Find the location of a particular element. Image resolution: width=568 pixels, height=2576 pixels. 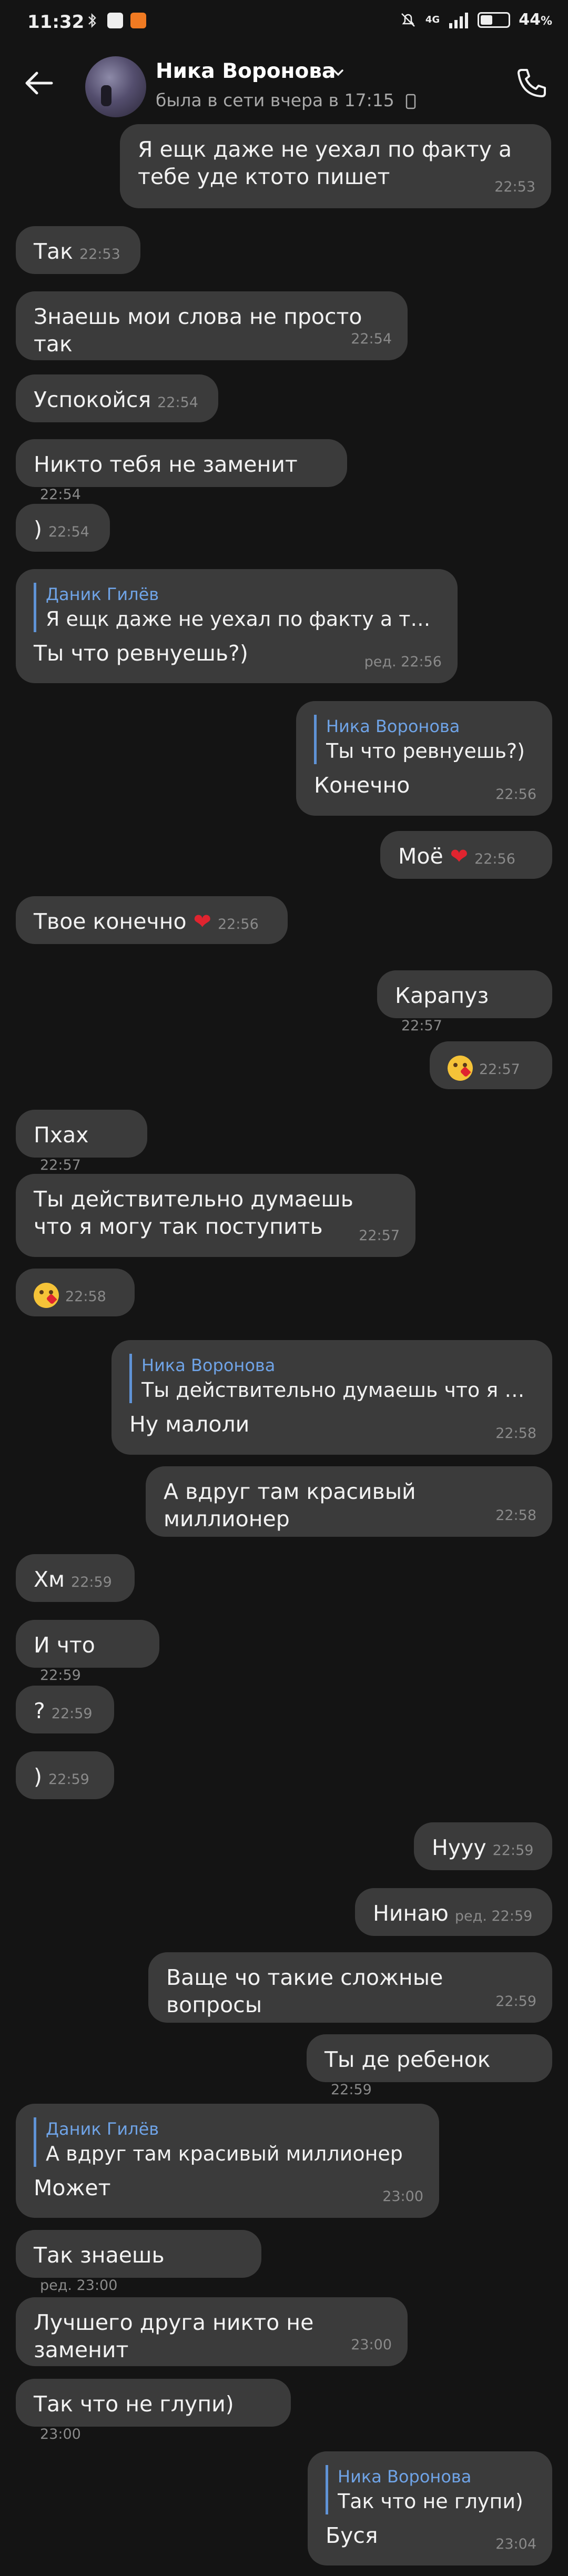

message-text: Может is located at coordinates (72, 2187).